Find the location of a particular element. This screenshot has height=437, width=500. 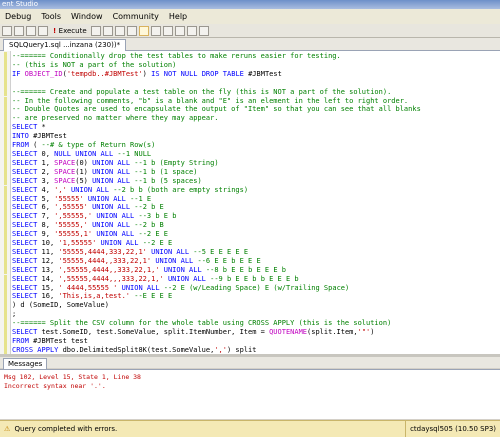

check-icon is located at coordinates (119, 30).